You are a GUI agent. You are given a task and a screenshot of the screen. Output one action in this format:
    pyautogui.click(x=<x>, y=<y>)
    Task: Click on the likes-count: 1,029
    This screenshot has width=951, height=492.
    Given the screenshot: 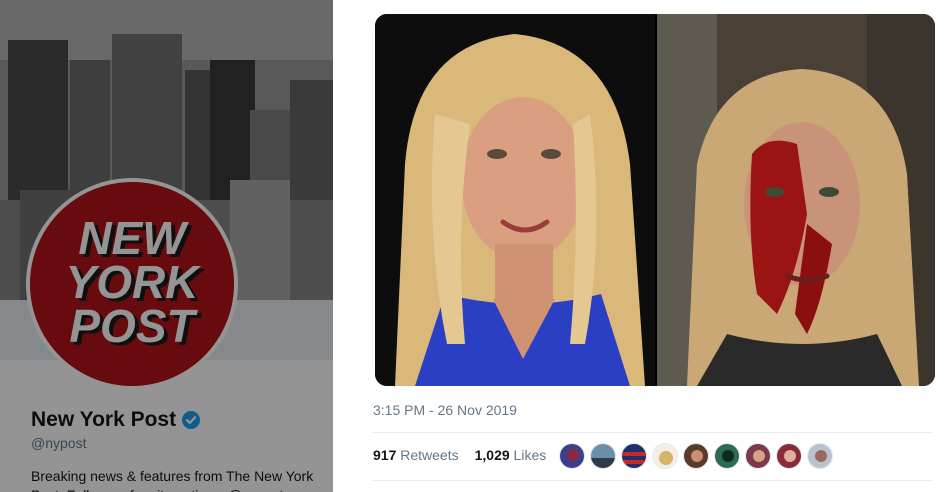 What is the action you would take?
    pyautogui.click(x=492, y=455)
    